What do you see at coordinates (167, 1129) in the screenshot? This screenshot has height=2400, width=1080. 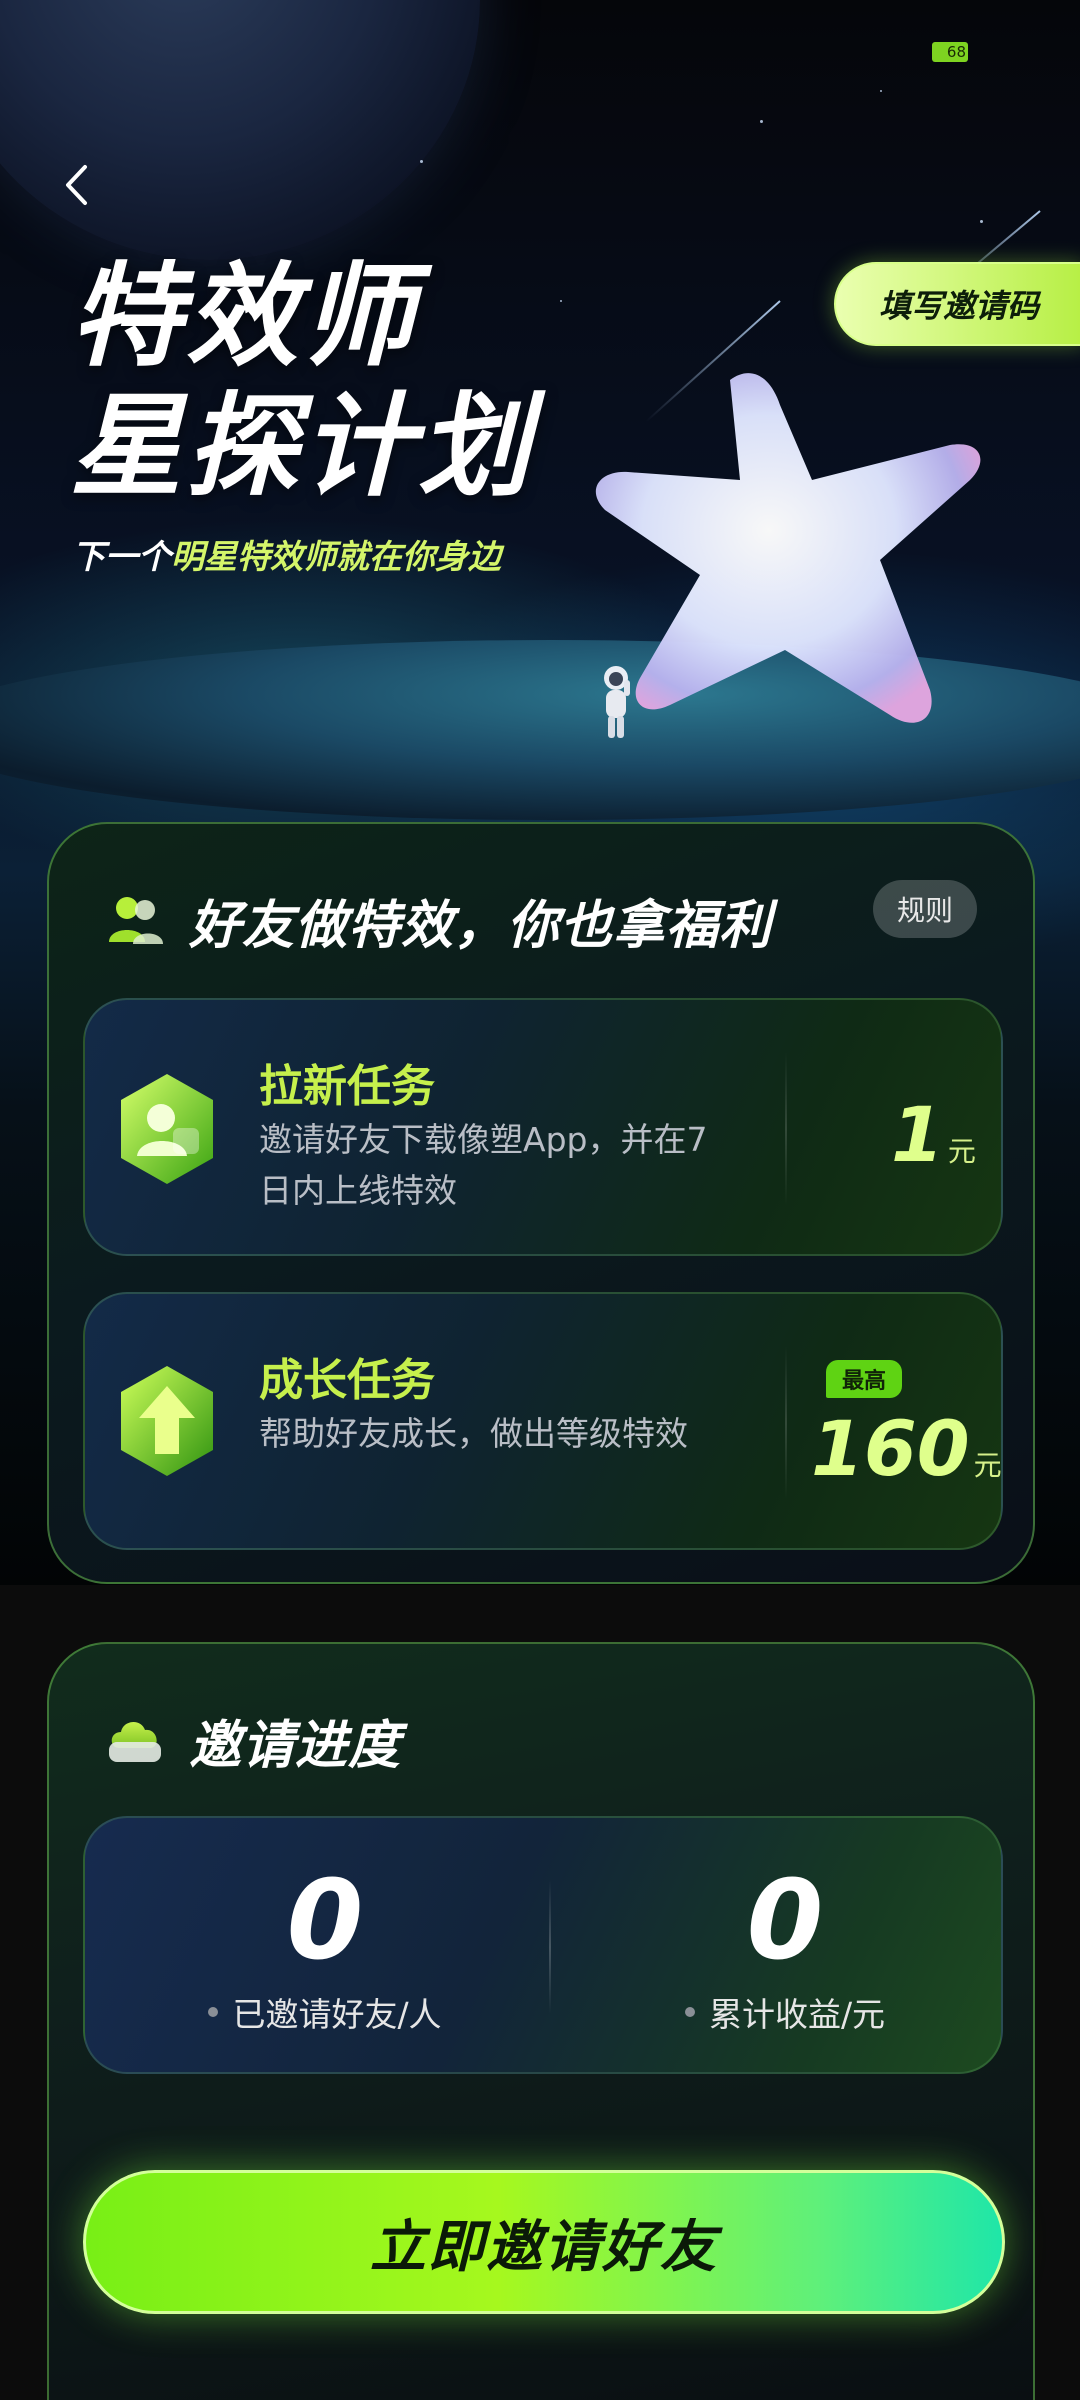 I see `new-user-hexagon-icon` at bounding box center [167, 1129].